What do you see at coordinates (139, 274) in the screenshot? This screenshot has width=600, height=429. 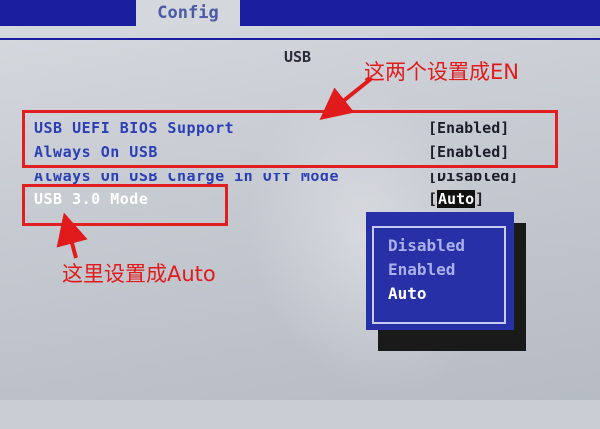 I see `annotation-bottom: 这里设置成Auto` at bounding box center [139, 274].